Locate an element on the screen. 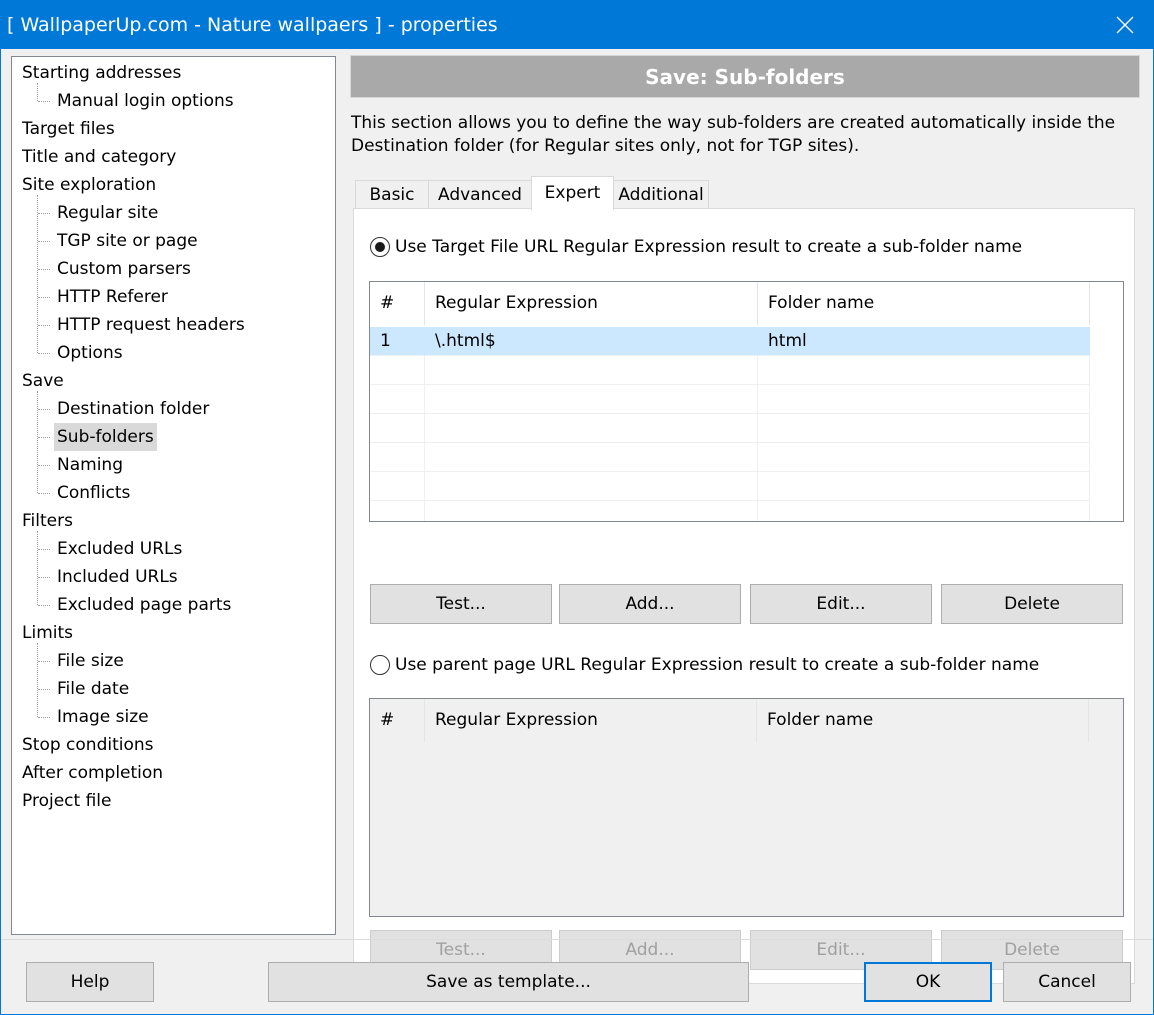  row-folder: html is located at coordinates (924, 341).